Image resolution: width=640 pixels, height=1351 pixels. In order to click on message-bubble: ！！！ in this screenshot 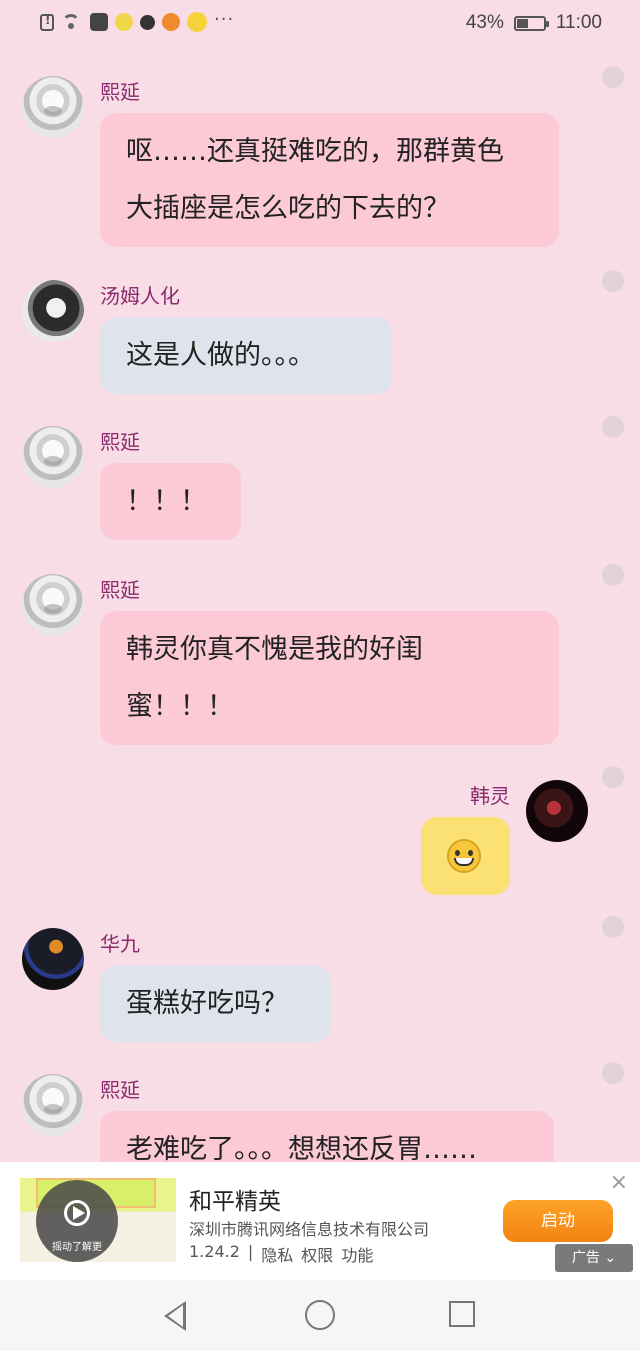, I will do `click(170, 501)`.